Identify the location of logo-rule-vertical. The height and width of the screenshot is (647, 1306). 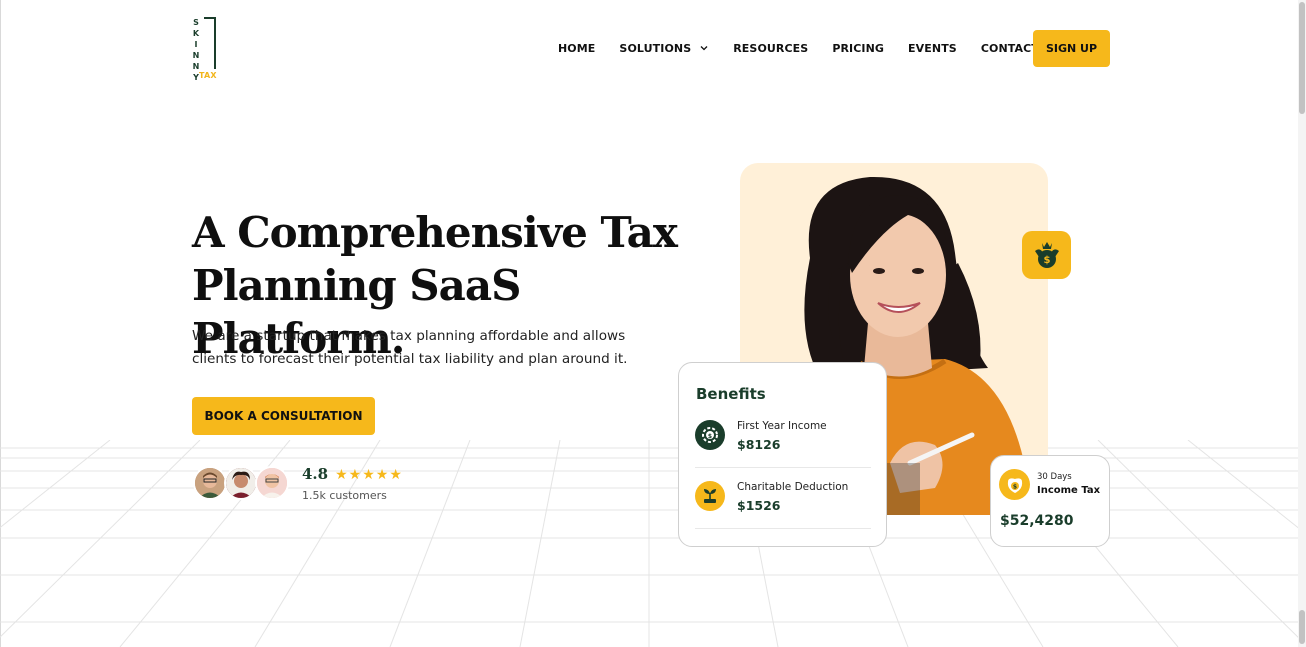
(215, 43).